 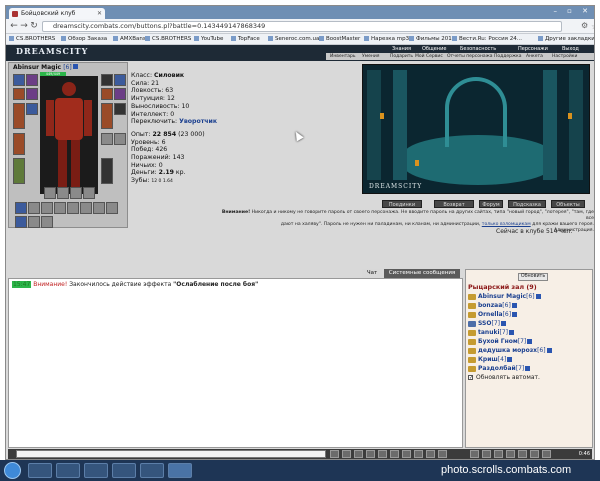 I want to click on window-controls: – ▫ ✕, so click(x=572, y=11).